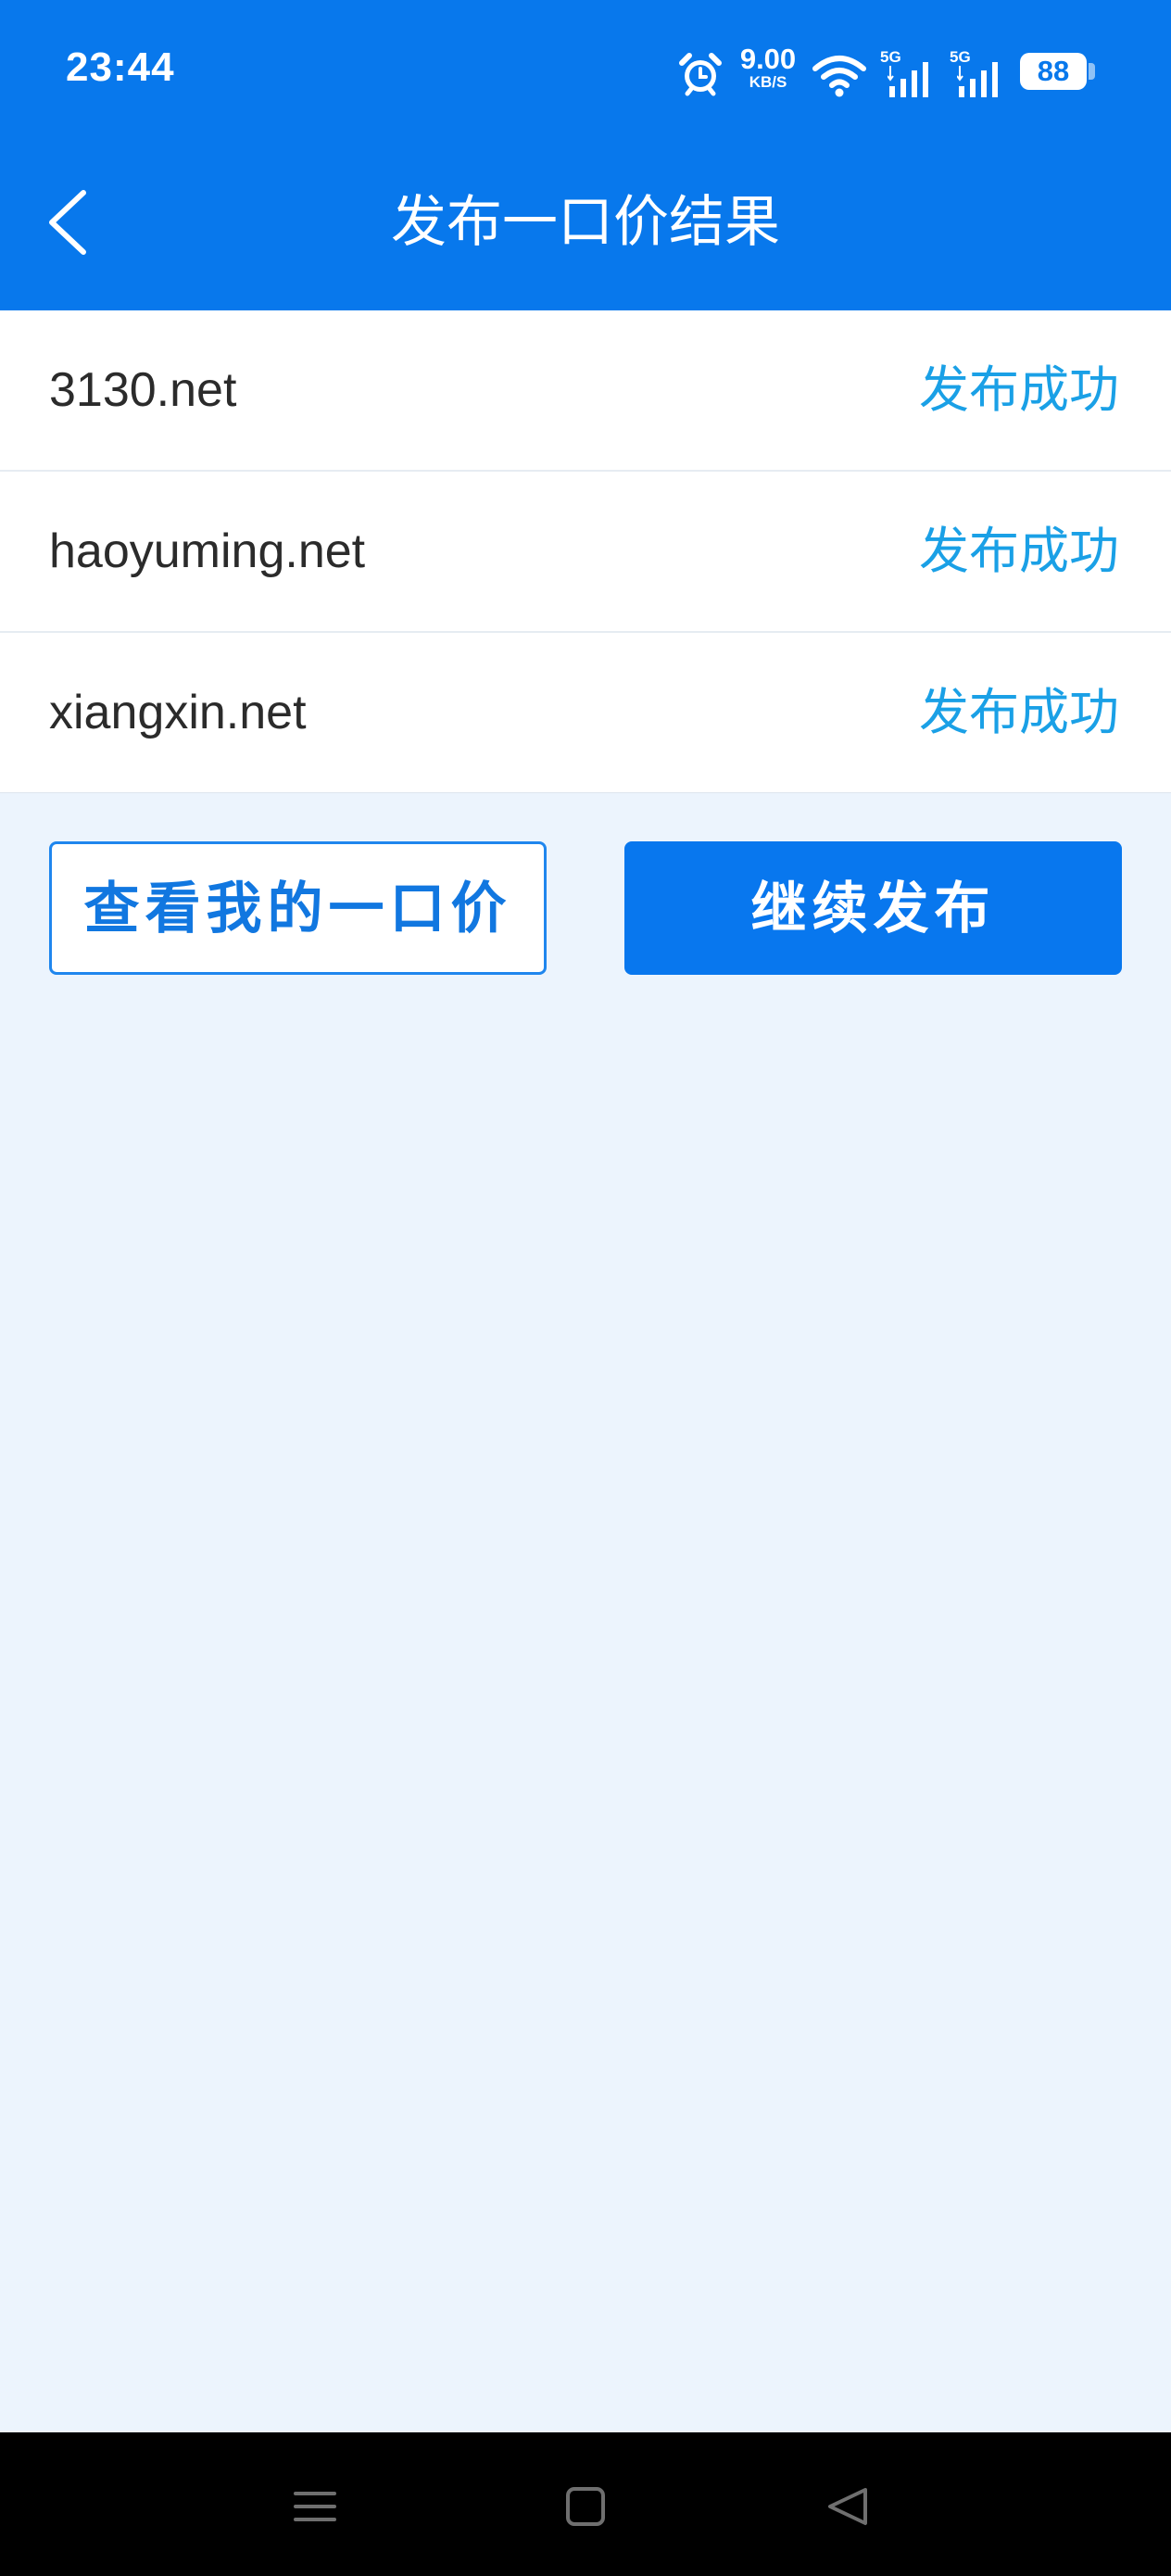 This screenshot has height=2576, width=1171. Describe the element at coordinates (585, 391) in the screenshot. I see `list-item: 3130.net 发布成功` at that location.